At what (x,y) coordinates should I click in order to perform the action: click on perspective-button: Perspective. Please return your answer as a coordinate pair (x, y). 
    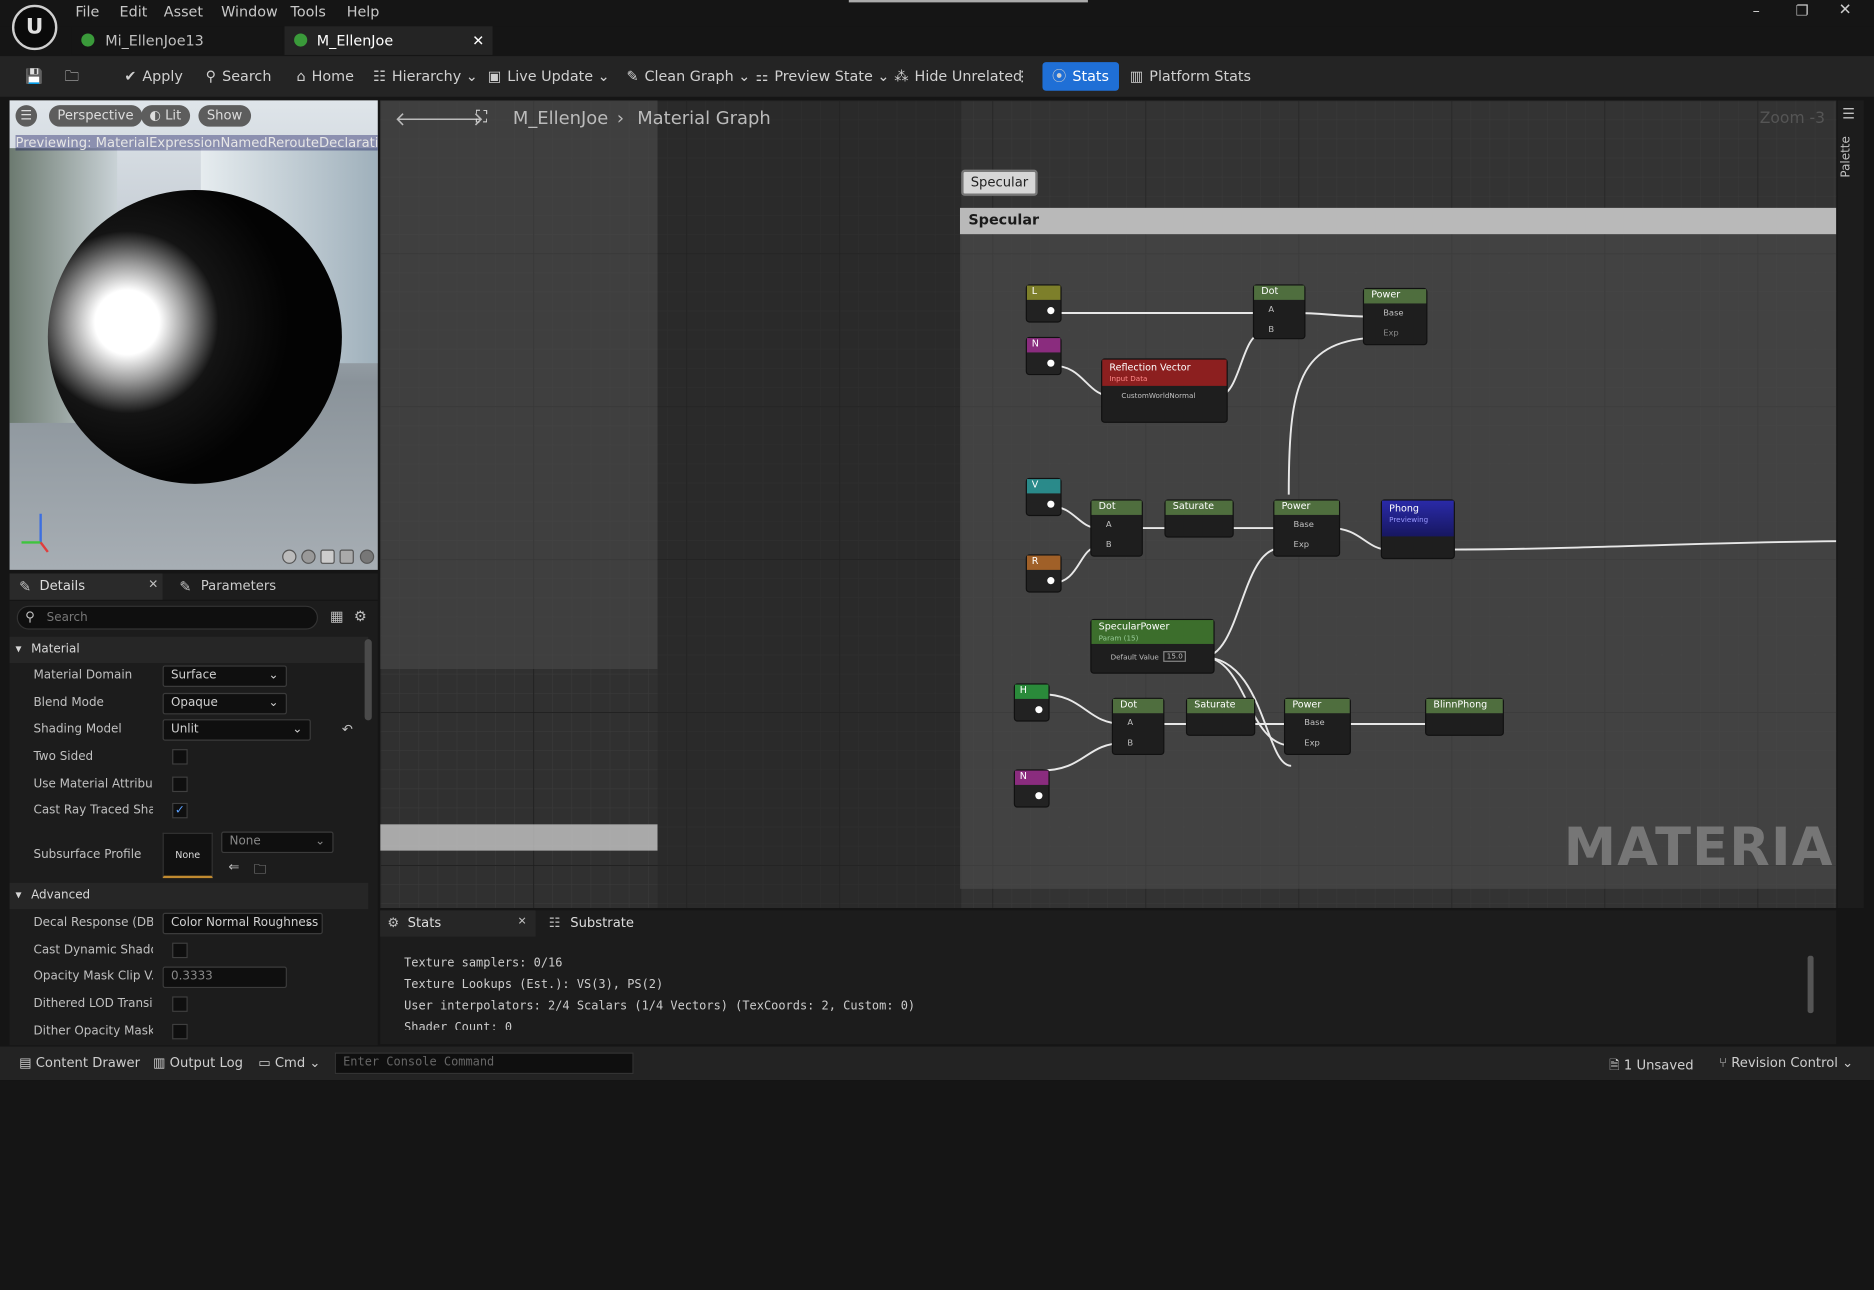
    Looking at the image, I should click on (95, 116).